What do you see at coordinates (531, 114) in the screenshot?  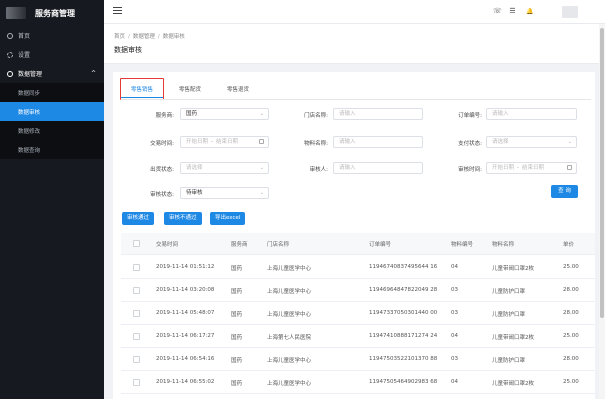 I see `order-no-input: 请输入` at bounding box center [531, 114].